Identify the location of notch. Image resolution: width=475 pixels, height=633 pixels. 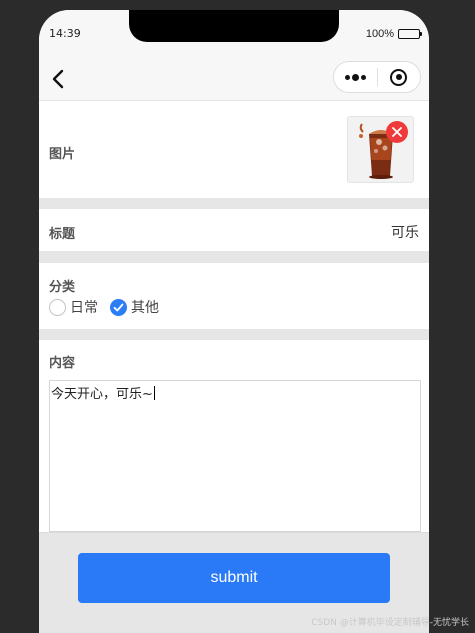
(234, 26).